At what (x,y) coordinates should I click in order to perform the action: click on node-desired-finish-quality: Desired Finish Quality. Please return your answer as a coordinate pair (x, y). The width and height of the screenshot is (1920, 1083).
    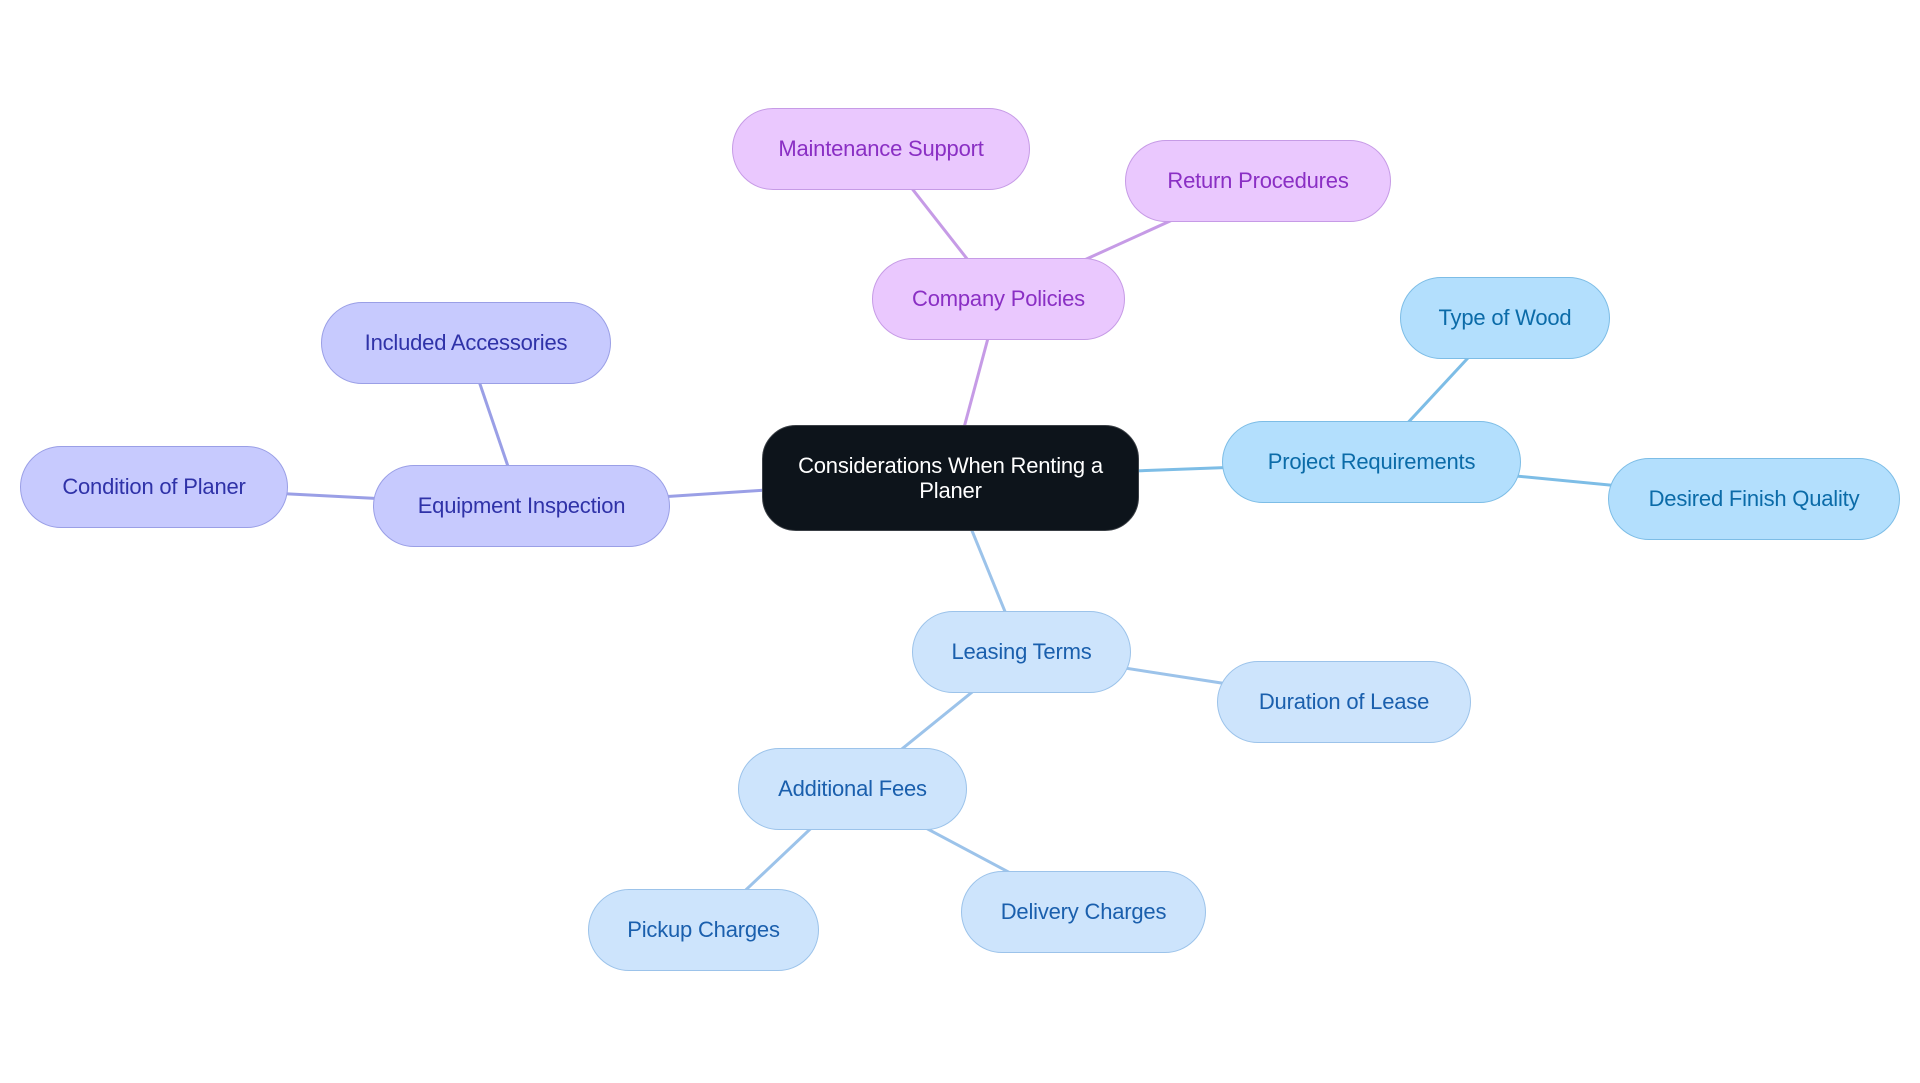
    Looking at the image, I should click on (1754, 499).